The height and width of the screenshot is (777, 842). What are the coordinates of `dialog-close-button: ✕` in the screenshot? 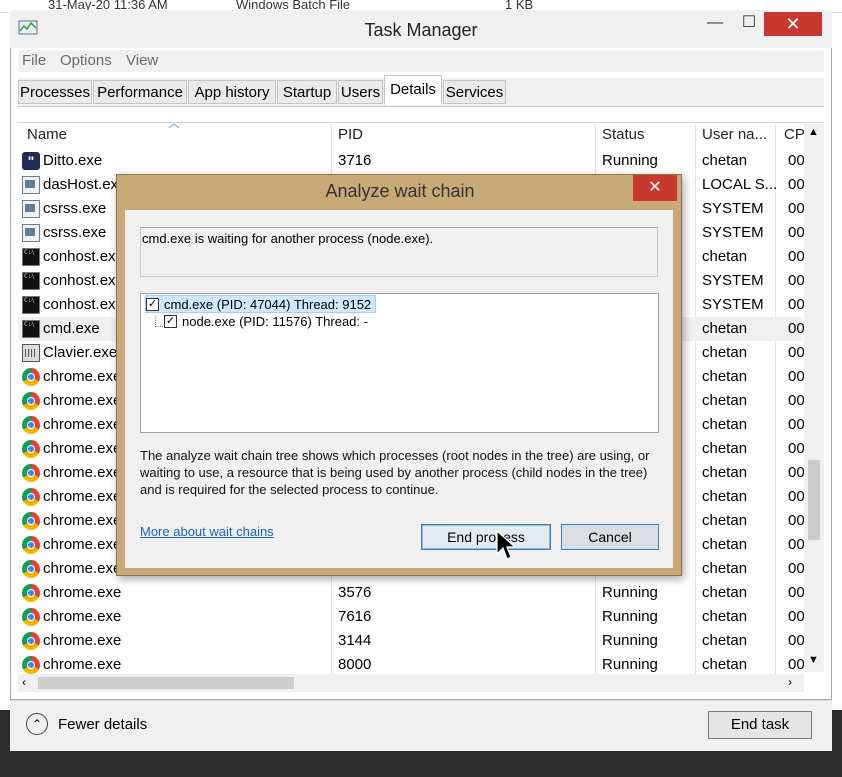 It's located at (655, 188).